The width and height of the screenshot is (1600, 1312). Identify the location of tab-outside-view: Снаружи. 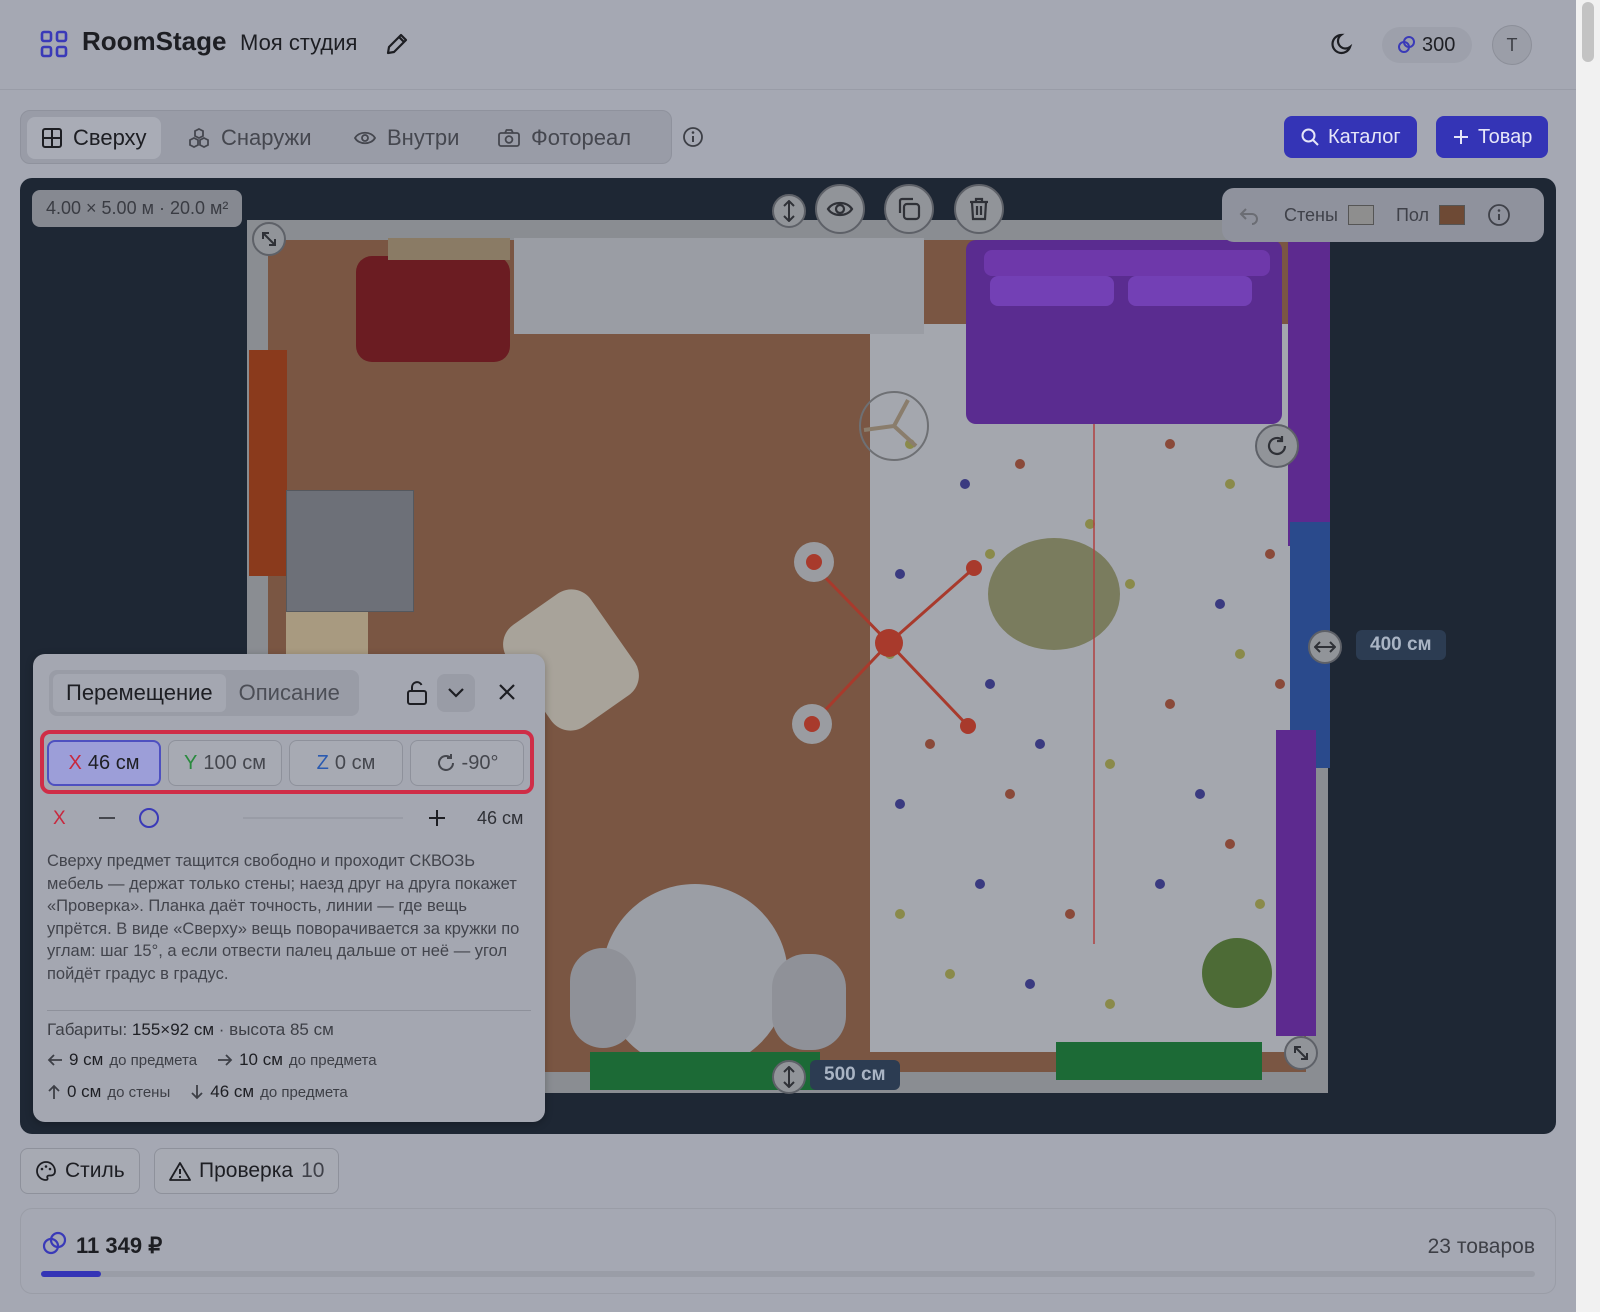
(249, 138).